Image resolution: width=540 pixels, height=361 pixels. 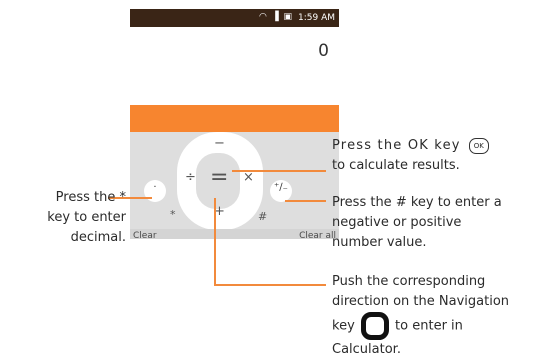 What do you see at coordinates (270, 285) in the screenshot?
I see `leader-line-nav-horizontal` at bounding box center [270, 285].